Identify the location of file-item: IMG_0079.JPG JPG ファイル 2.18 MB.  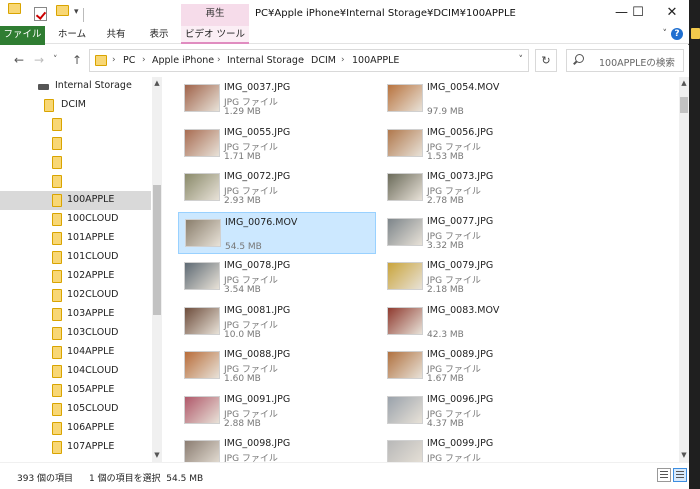
(480, 277).